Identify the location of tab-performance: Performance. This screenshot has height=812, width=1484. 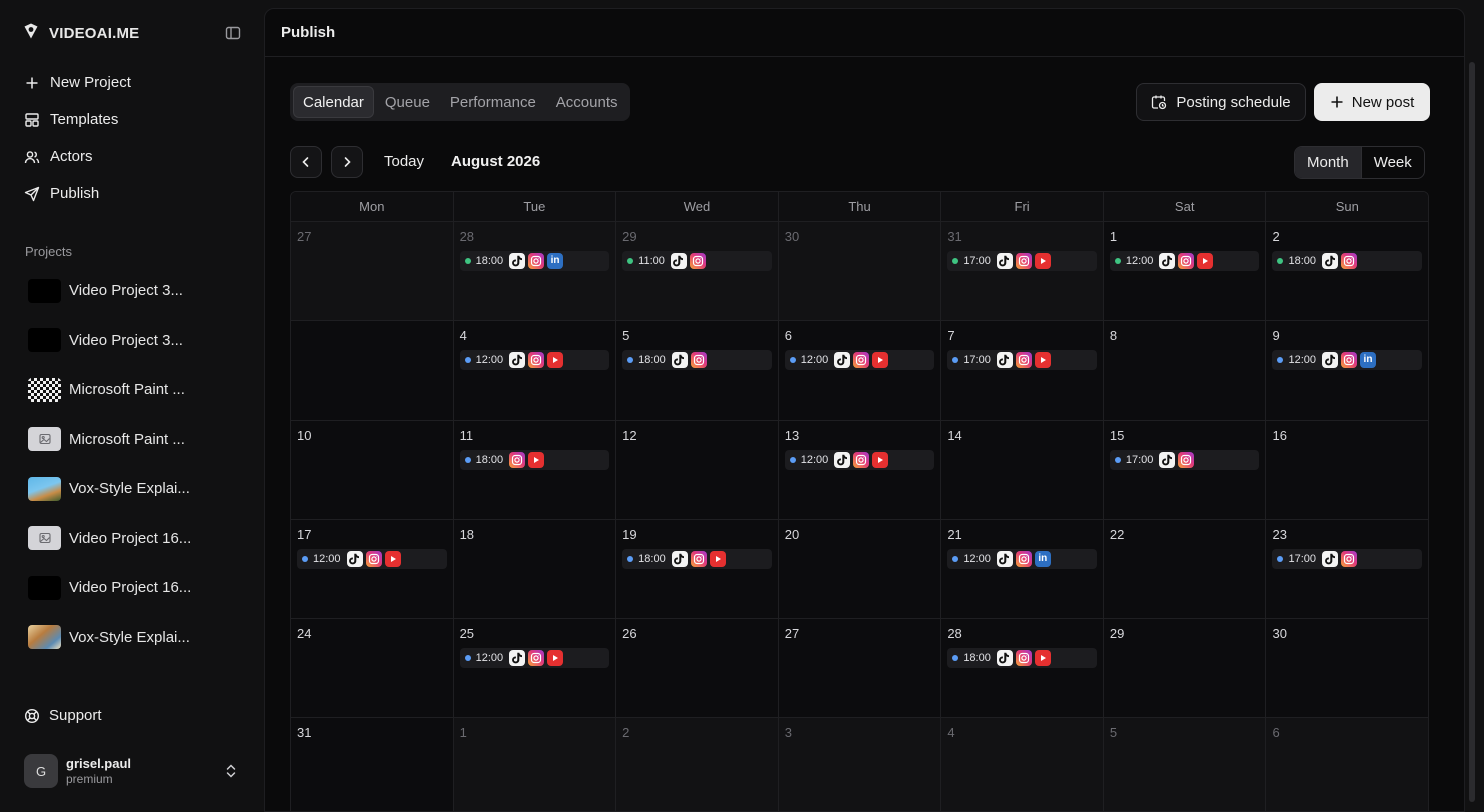
(493, 102).